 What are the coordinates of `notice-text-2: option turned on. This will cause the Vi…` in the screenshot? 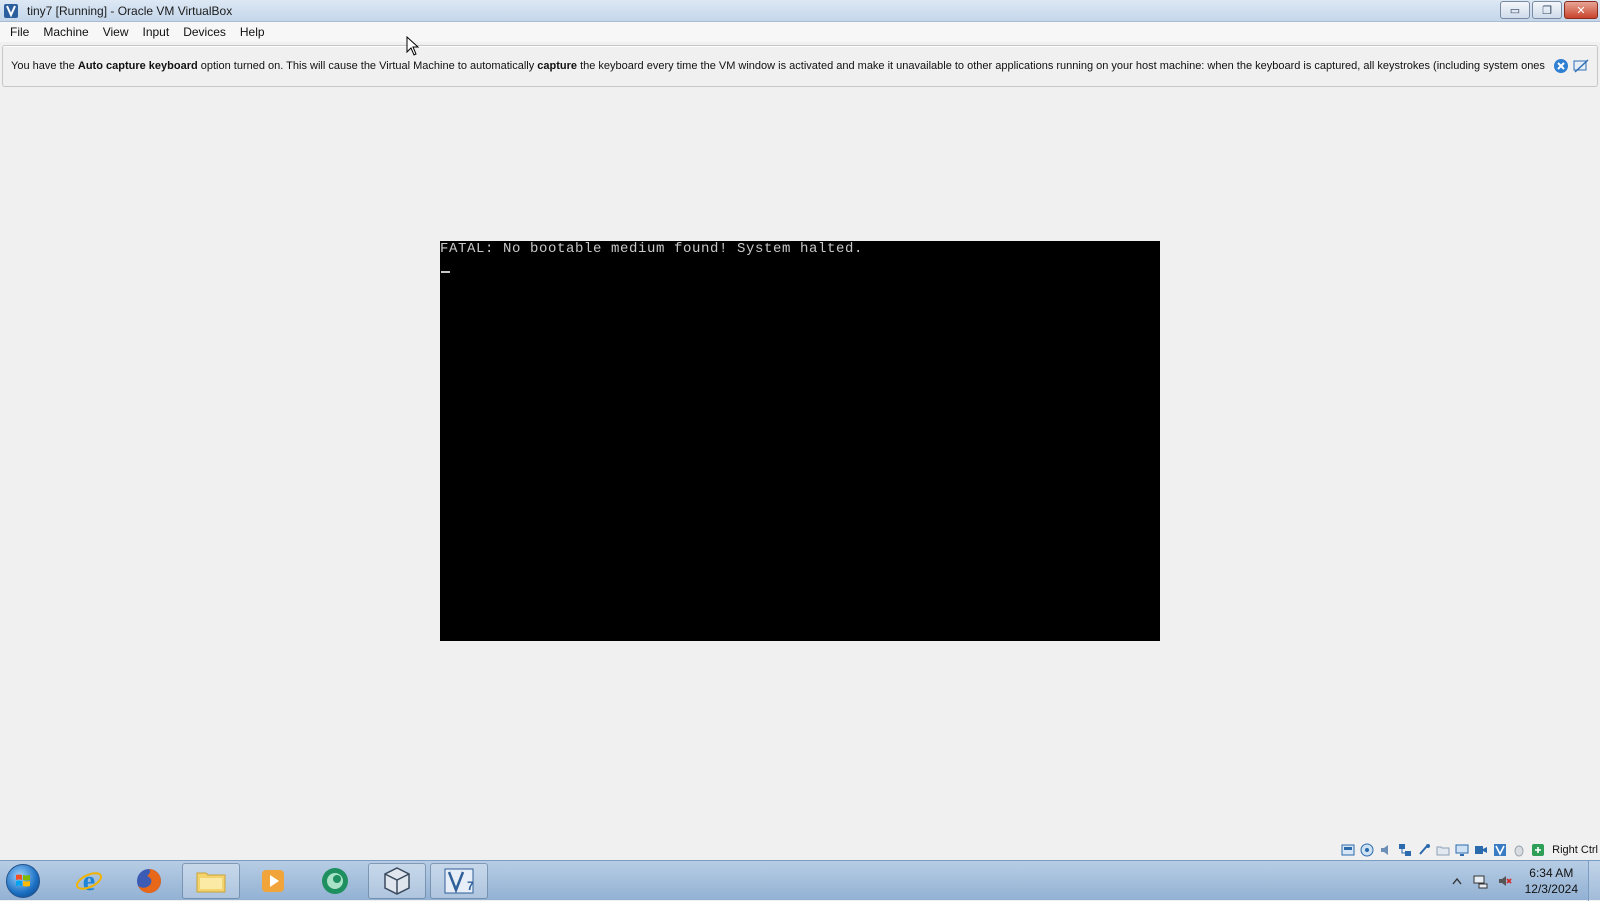 It's located at (367, 66).